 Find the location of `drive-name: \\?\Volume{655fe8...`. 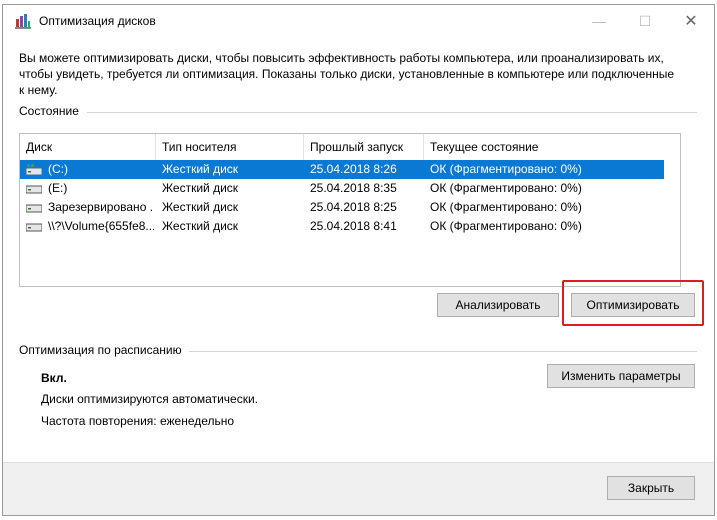

drive-name: \\?\Volume{655fe8... is located at coordinates (101, 226).